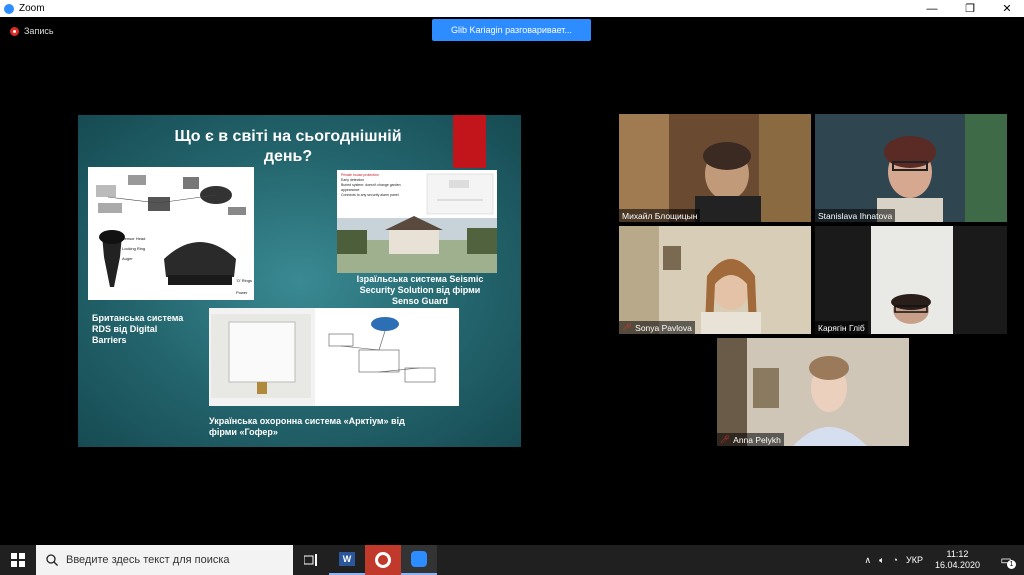 This screenshot has height=575, width=1024. What do you see at coordinates (881, 560) in the screenshot?
I see `volume-icon: 🔈︎` at bounding box center [881, 560].